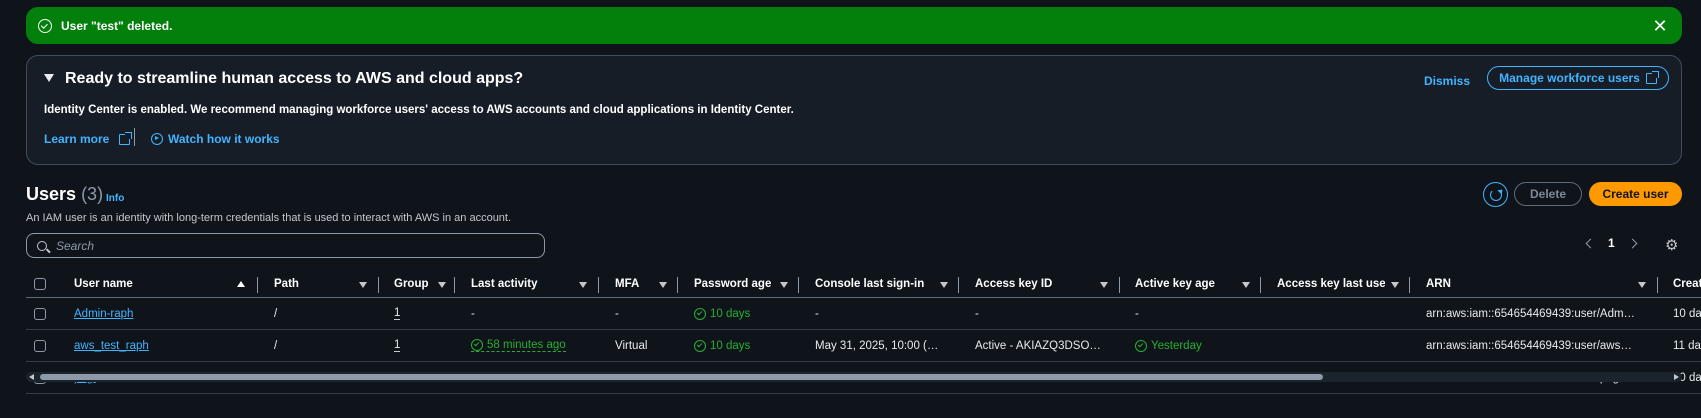 This screenshot has width=1701, height=418. Describe the element at coordinates (880, 284) in the screenshot. I see `header-console-last-sign-in: Console last sign-in` at that location.